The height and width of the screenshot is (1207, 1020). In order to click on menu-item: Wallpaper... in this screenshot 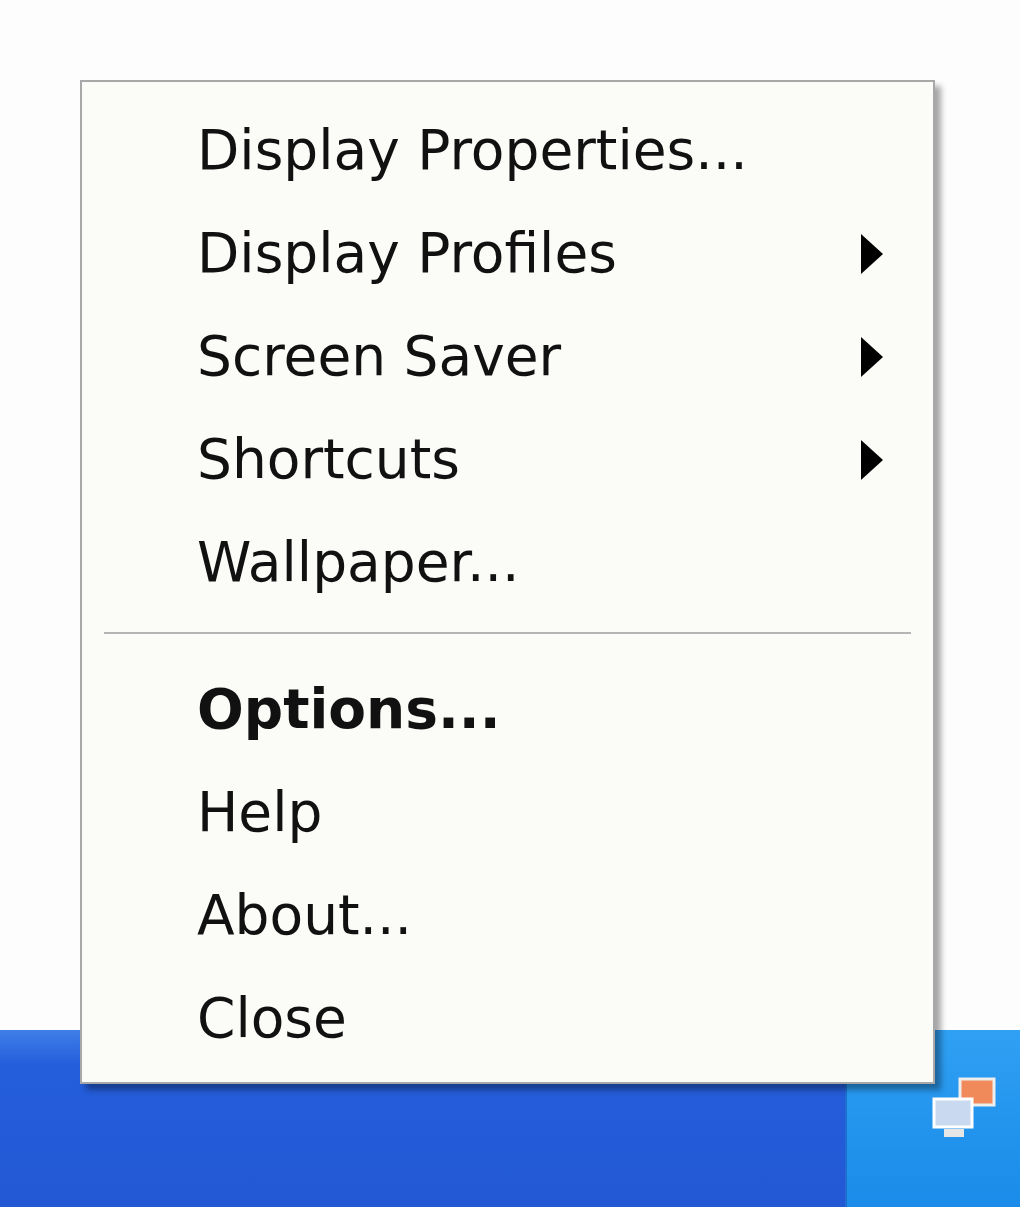, I will do `click(358, 562)`.